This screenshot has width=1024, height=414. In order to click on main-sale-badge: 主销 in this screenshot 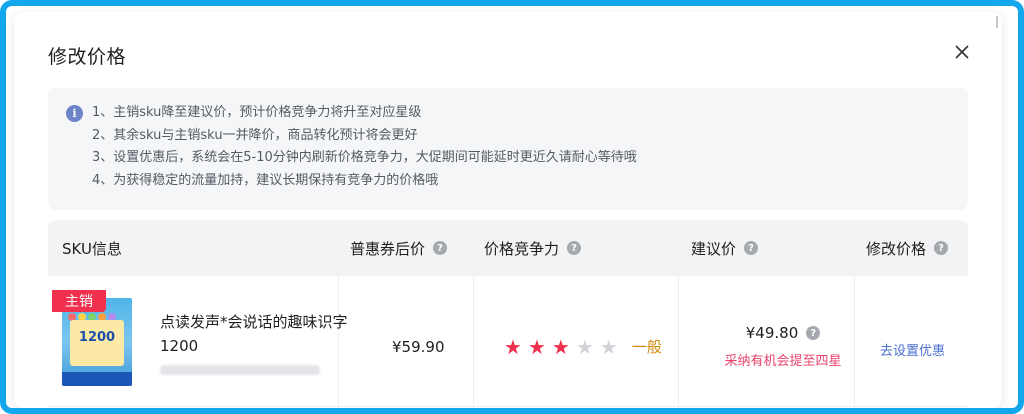, I will do `click(79, 301)`.